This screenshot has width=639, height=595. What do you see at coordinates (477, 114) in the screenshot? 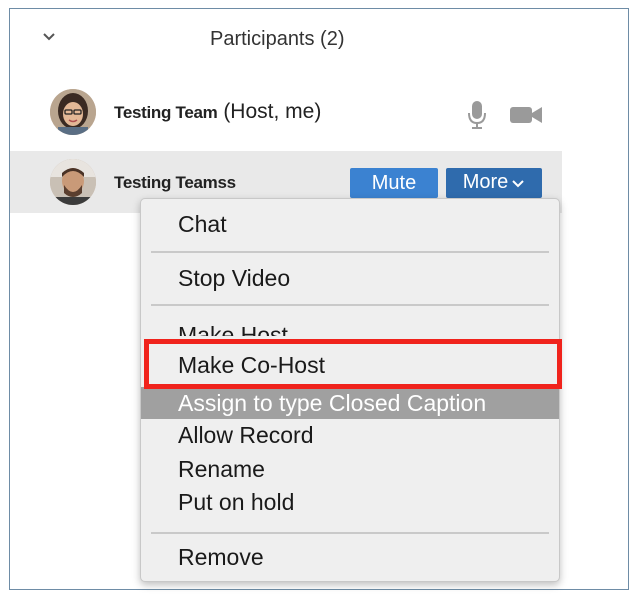
I see `microphone-icon` at bounding box center [477, 114].